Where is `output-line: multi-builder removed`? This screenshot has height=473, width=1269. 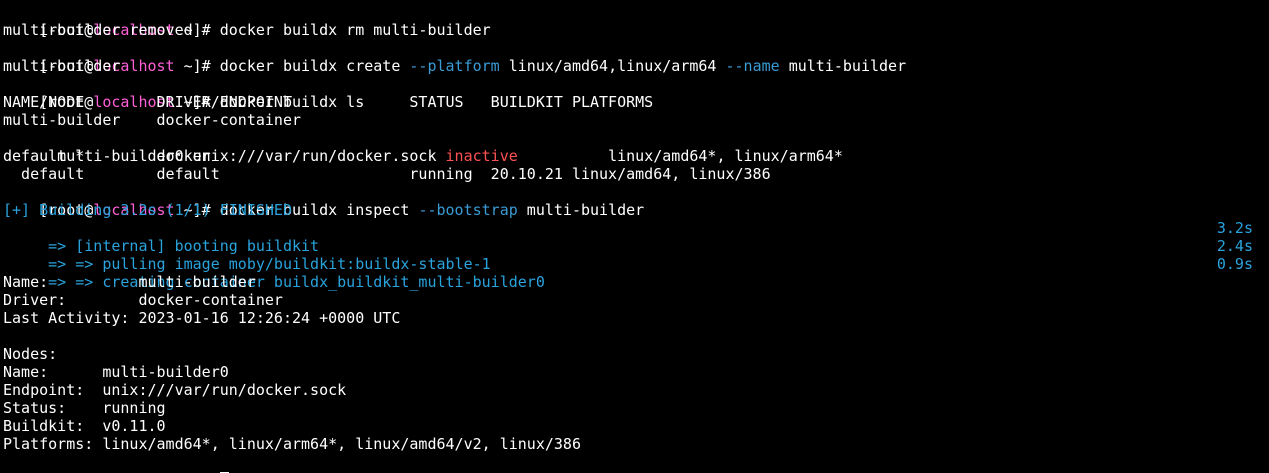 output-line: multi-builder removed is located at coordinates (98, 30).